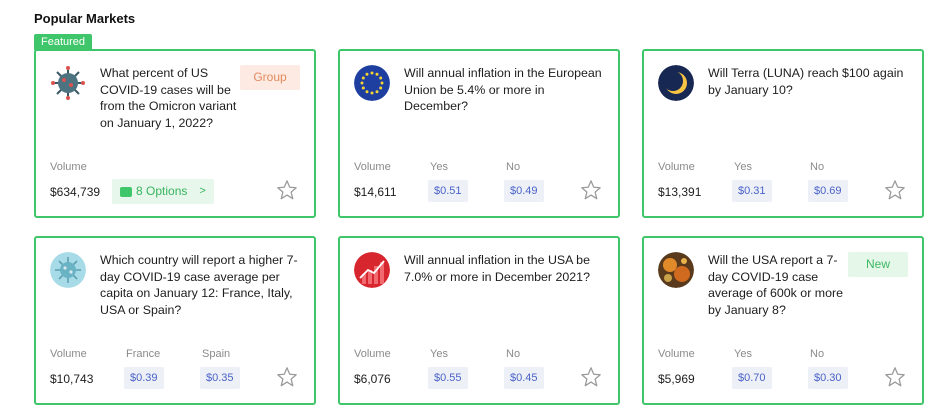 The height and width of the screenshot is (417, 940). I want to click on featured-tag: Featured, so click(63, 42).